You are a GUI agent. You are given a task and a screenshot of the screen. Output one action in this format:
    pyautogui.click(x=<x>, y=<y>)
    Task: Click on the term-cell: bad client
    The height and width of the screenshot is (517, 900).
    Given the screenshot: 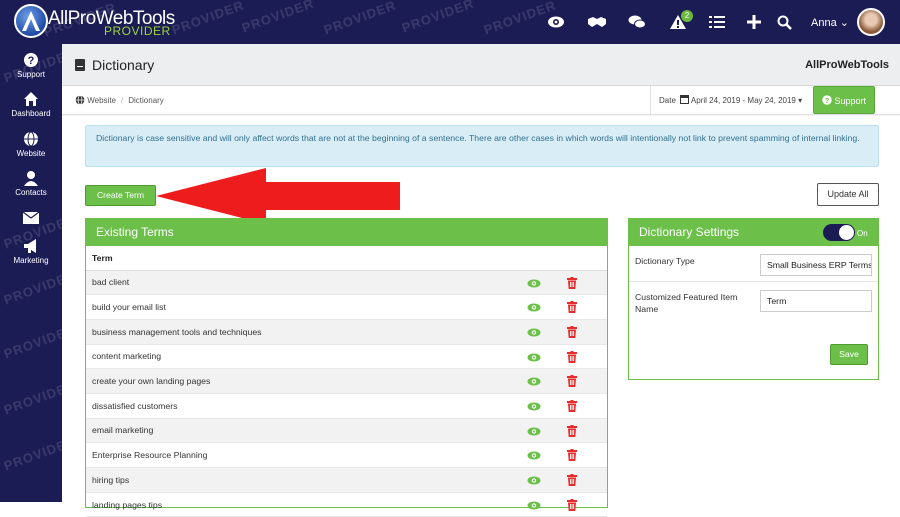 What is the action you would take?
    pyautogui.click(x=306, y=283)
    